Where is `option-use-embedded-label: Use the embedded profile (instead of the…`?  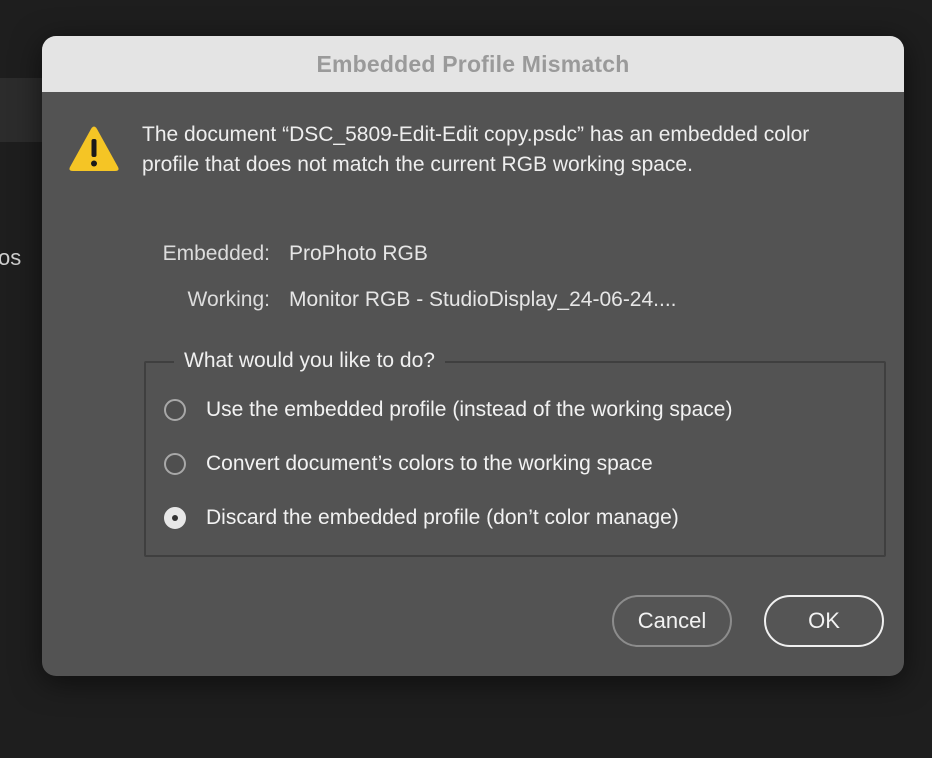 option-use-embedded-label: Use the embedded profile (instead of the… is located at coordinates (469, 409).